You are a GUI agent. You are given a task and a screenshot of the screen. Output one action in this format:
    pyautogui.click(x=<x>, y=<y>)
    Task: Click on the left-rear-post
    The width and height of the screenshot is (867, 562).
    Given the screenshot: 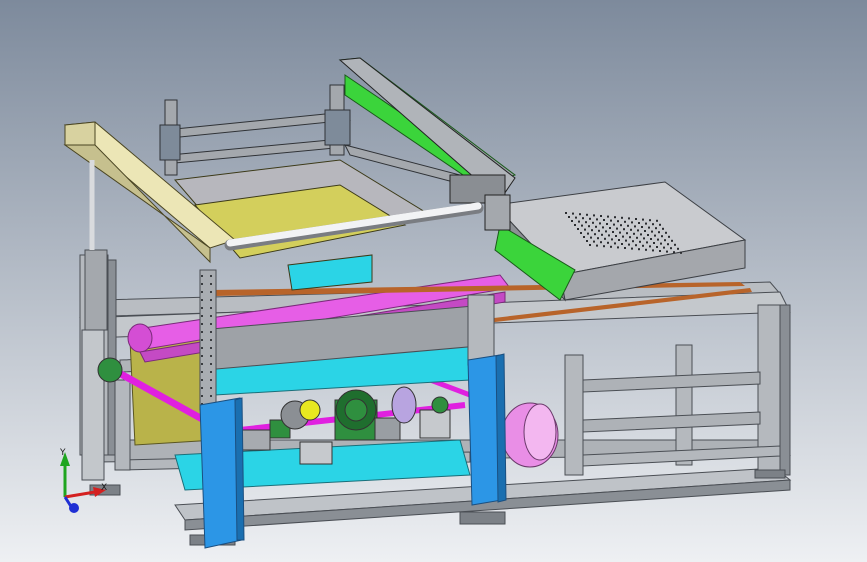 What is the action you would take?
    pyautogui.click(x=96, y=290)
    